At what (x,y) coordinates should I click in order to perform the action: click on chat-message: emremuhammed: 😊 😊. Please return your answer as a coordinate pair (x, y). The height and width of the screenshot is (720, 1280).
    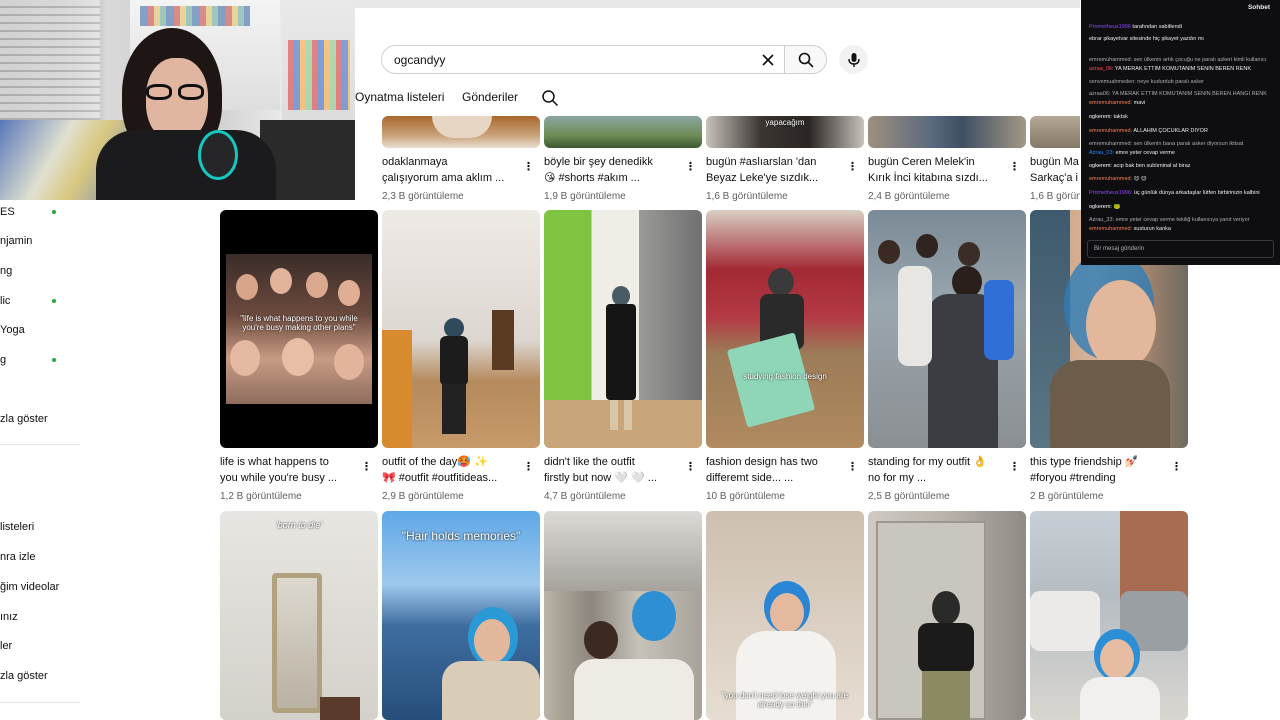
    Looking at the image, I should click on (1118, 179).